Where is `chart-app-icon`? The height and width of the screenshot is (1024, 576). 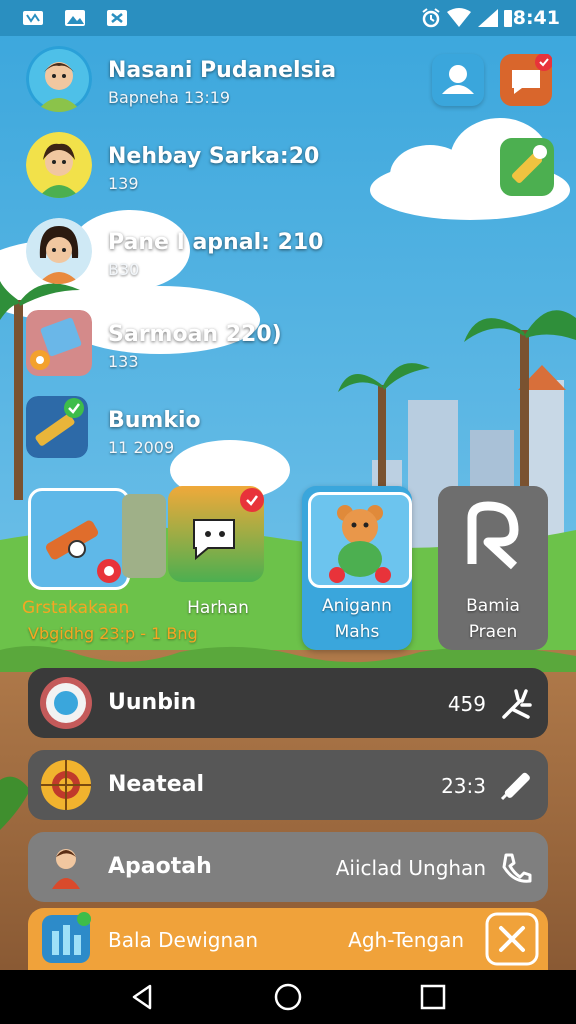 chart-app-icon is located at coordinates (66, 937).